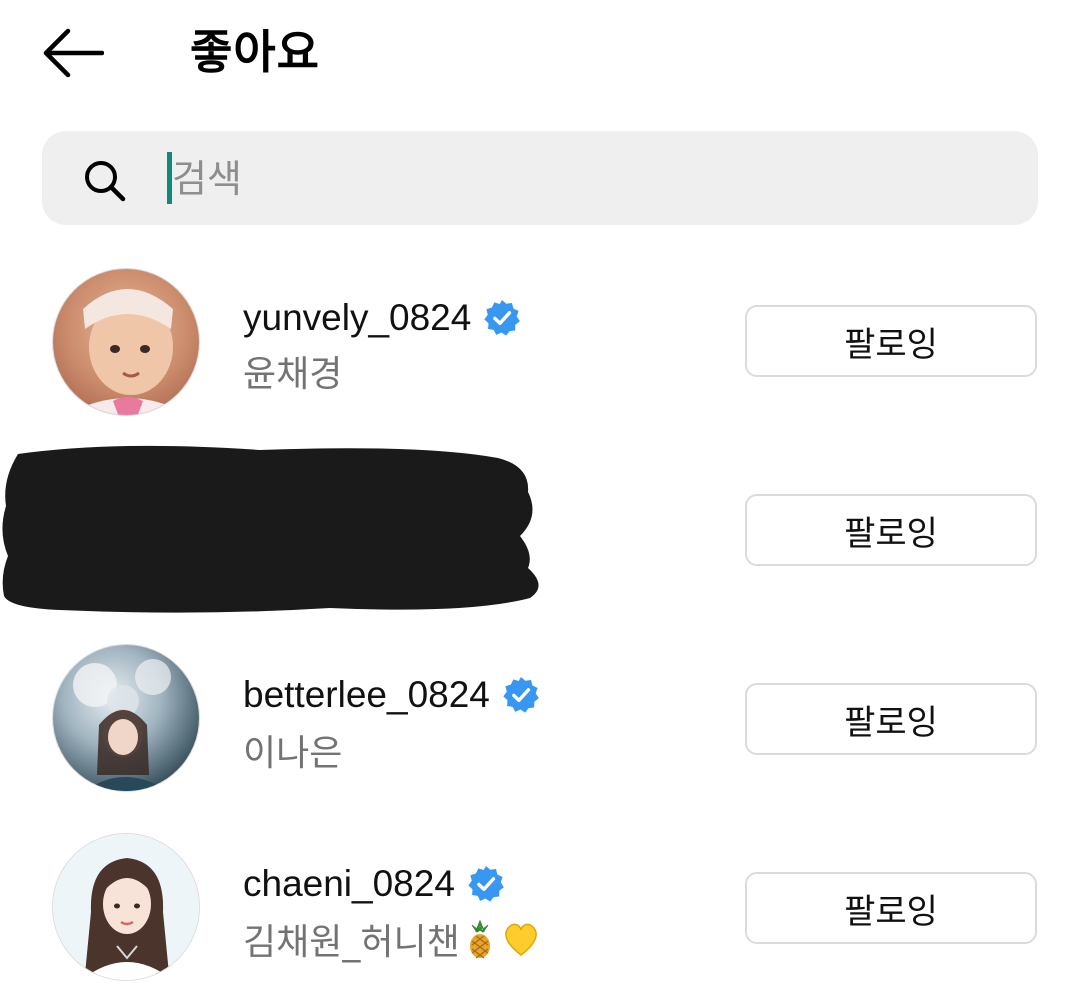 This screenshot has width=1080, height=1002. Describe the element at coordinates (589, 179) in the screenshot. I see `search-input` at that location.